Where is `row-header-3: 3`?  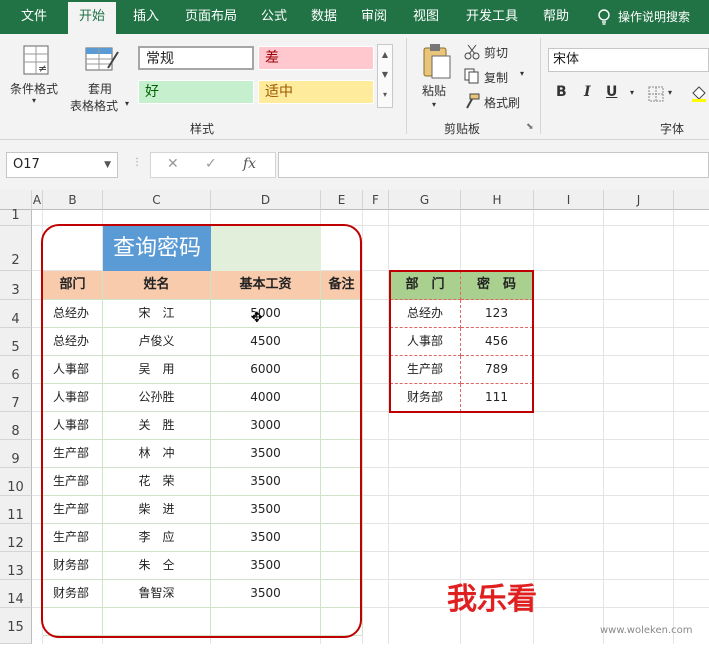 row-header-3: 3 is located at coordinates (16, 285).